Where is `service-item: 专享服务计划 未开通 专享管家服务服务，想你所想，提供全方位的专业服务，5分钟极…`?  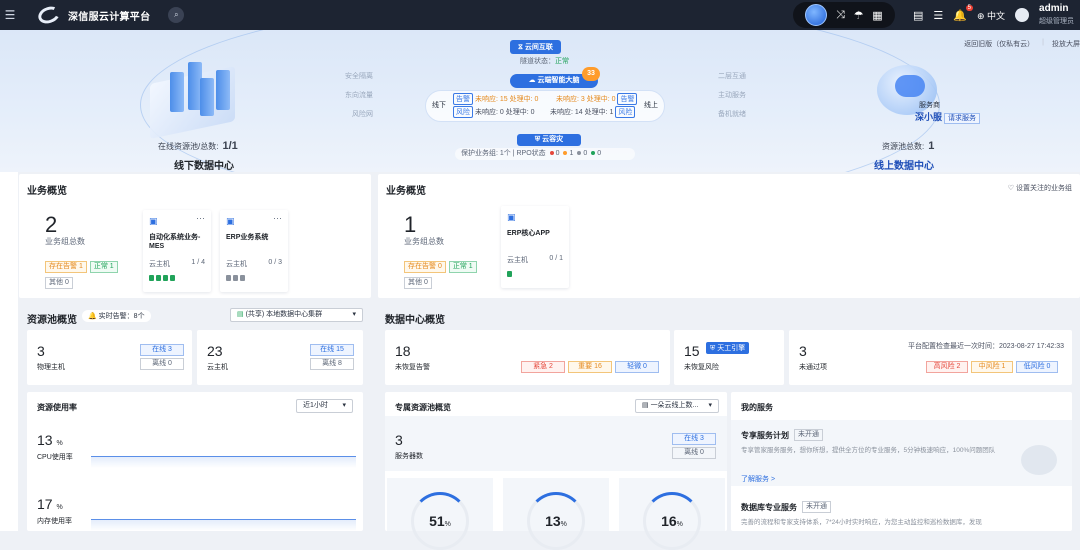
service-item: 专享服务计划 未开通 专享管家服务服务，想你所想，提供全方位的专业服务，5分钟极… is located at coordinates (901, 453).